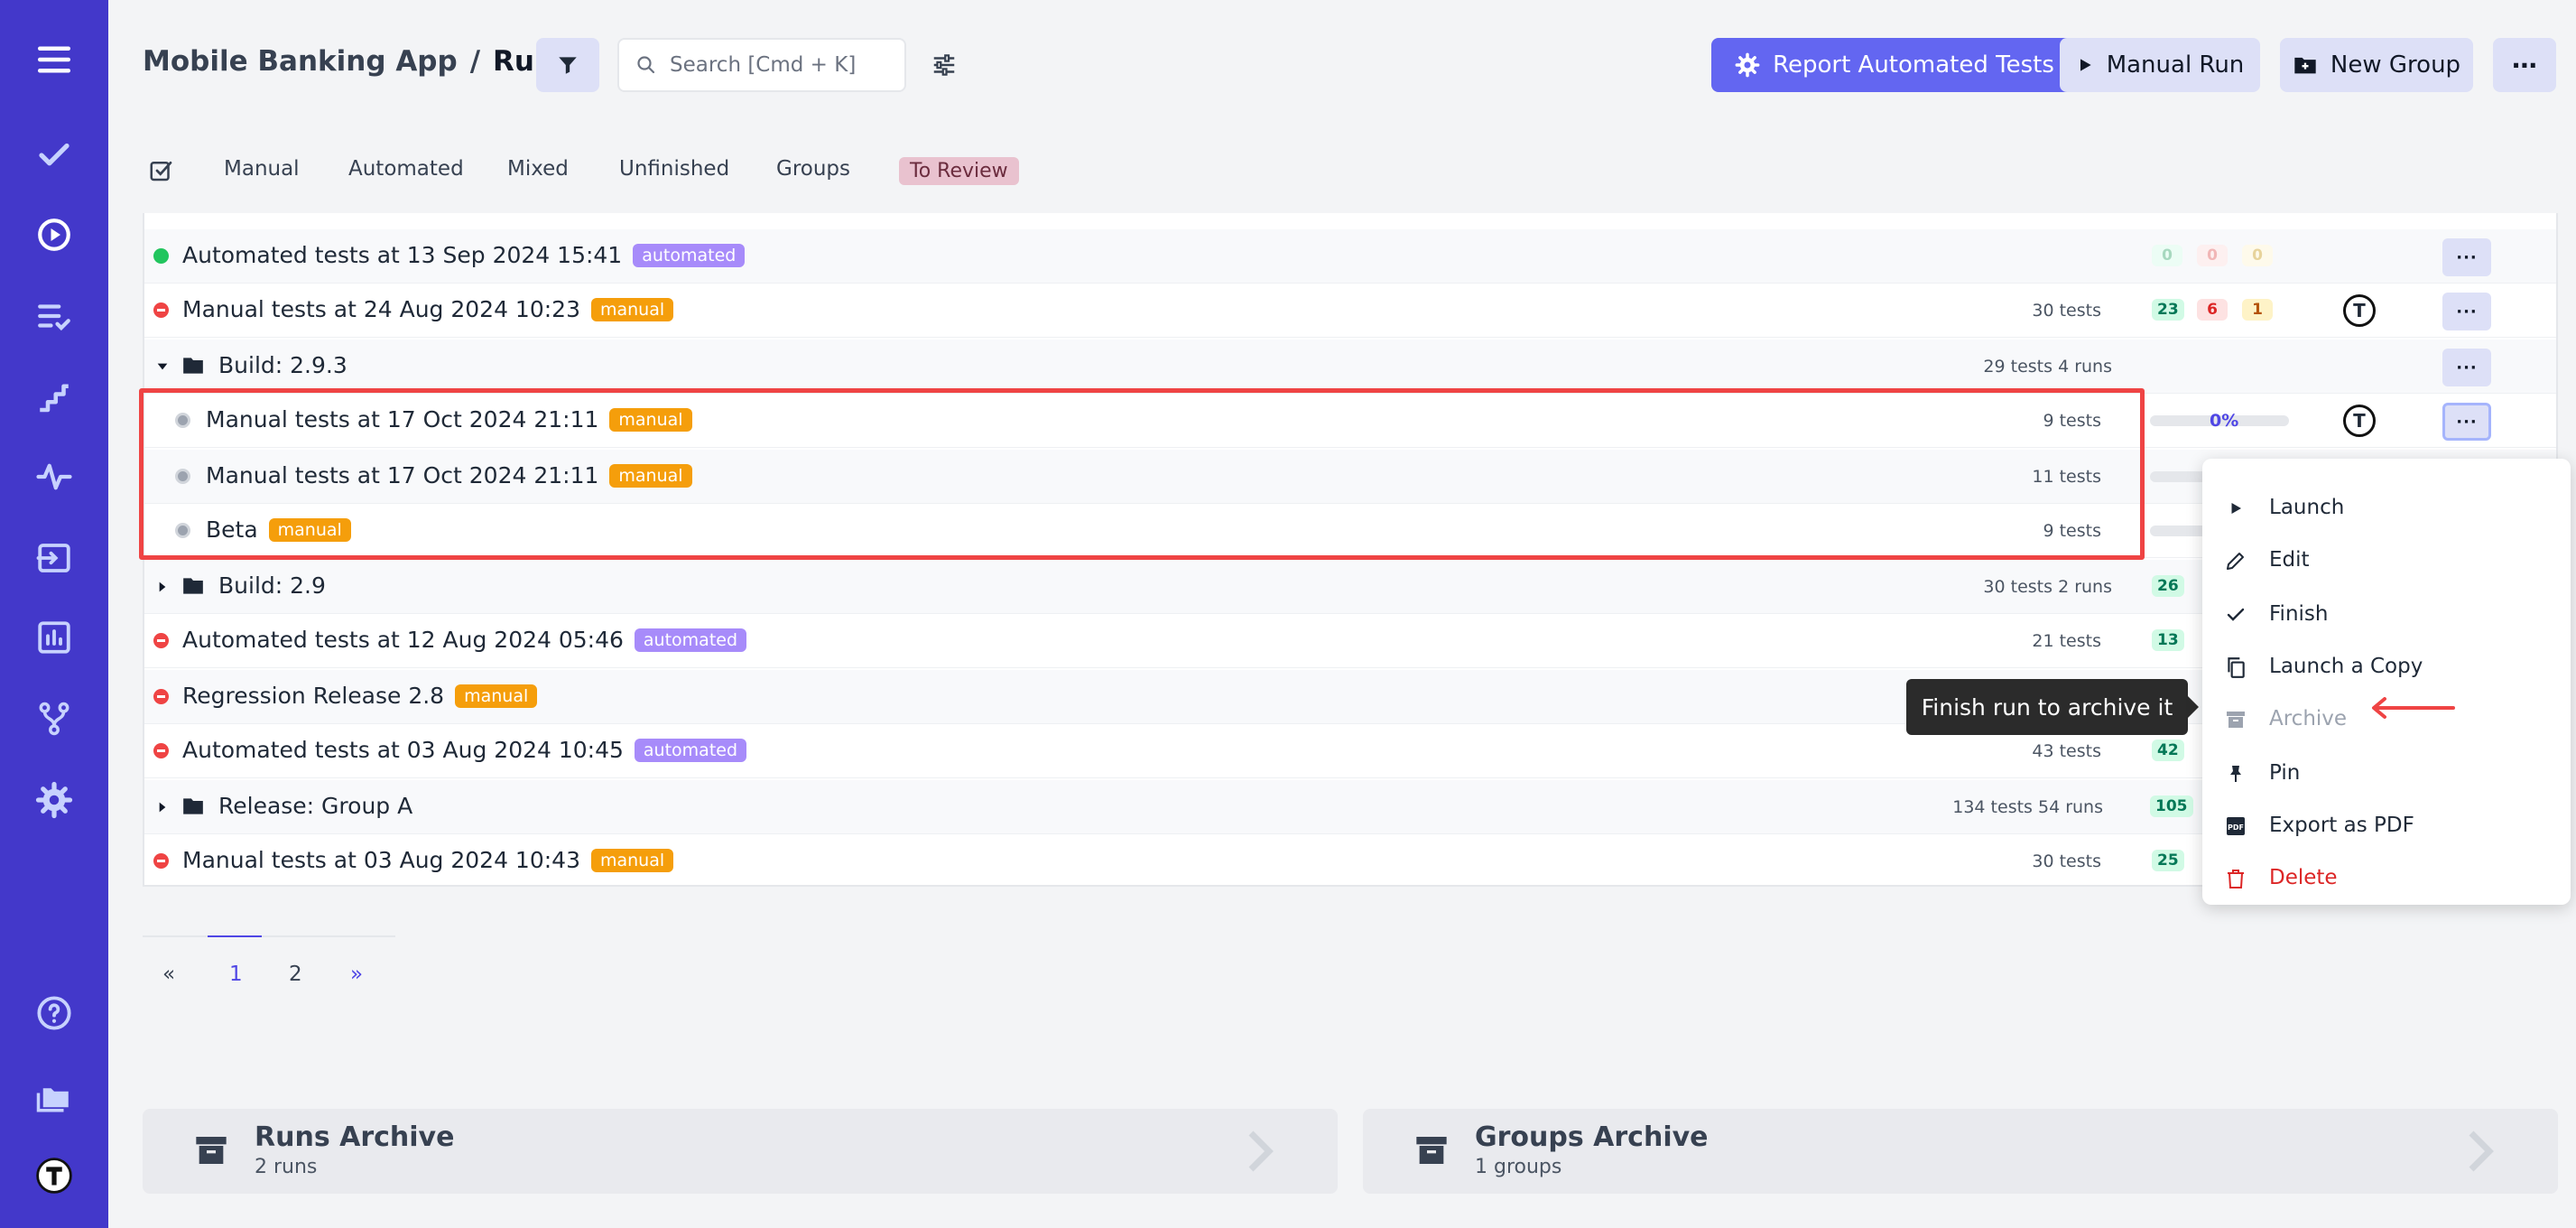 Image resolution: width=2576 pixels, height=1228 pixels. What do you see at coordinates (2285, 773) in the screenshot?
I see `menu-item-label: Pin` at bounding box center [2285, 773].